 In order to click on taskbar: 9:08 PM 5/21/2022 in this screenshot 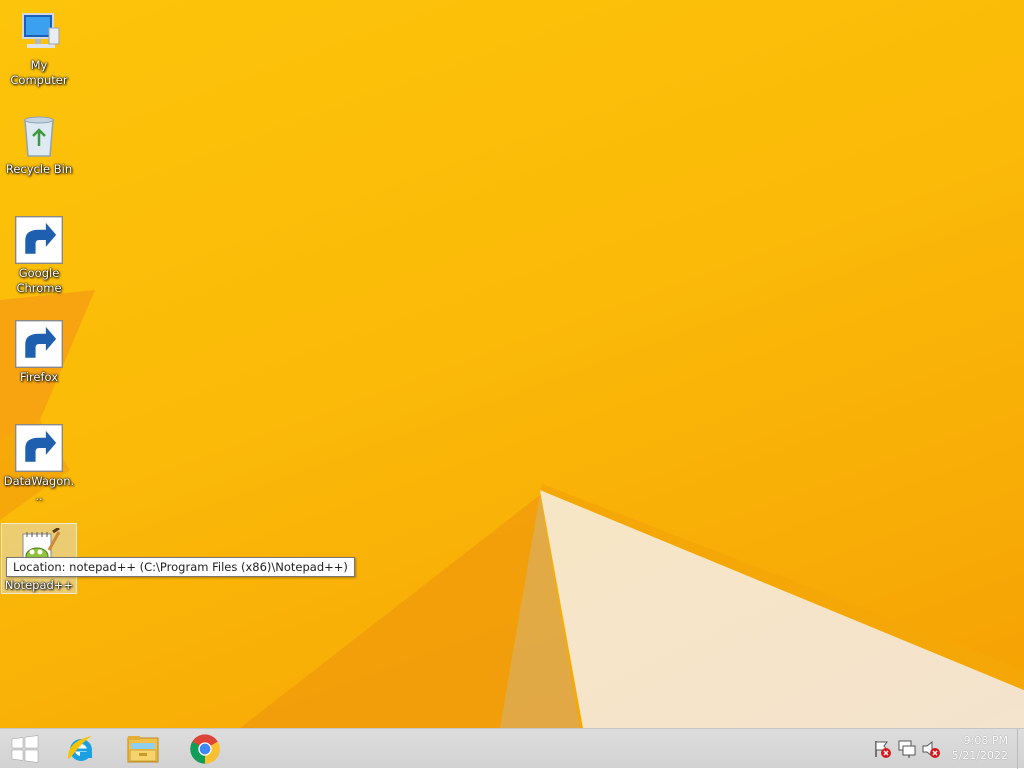, I will do `click(512, 748)`.